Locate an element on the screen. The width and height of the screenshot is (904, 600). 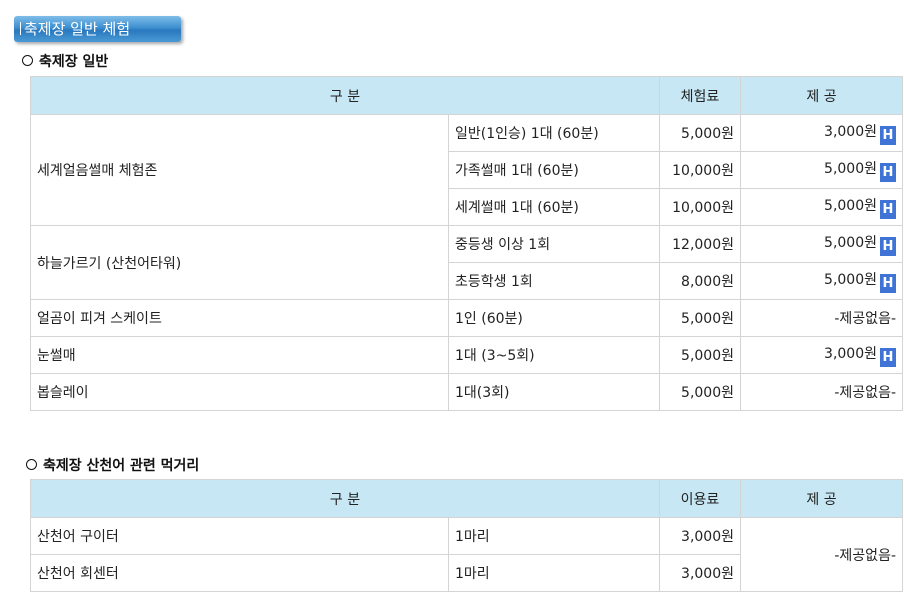
table-row: 산천어 구이터 1마리 3,000원 -제공없음- is located at coordinates (466, 554).